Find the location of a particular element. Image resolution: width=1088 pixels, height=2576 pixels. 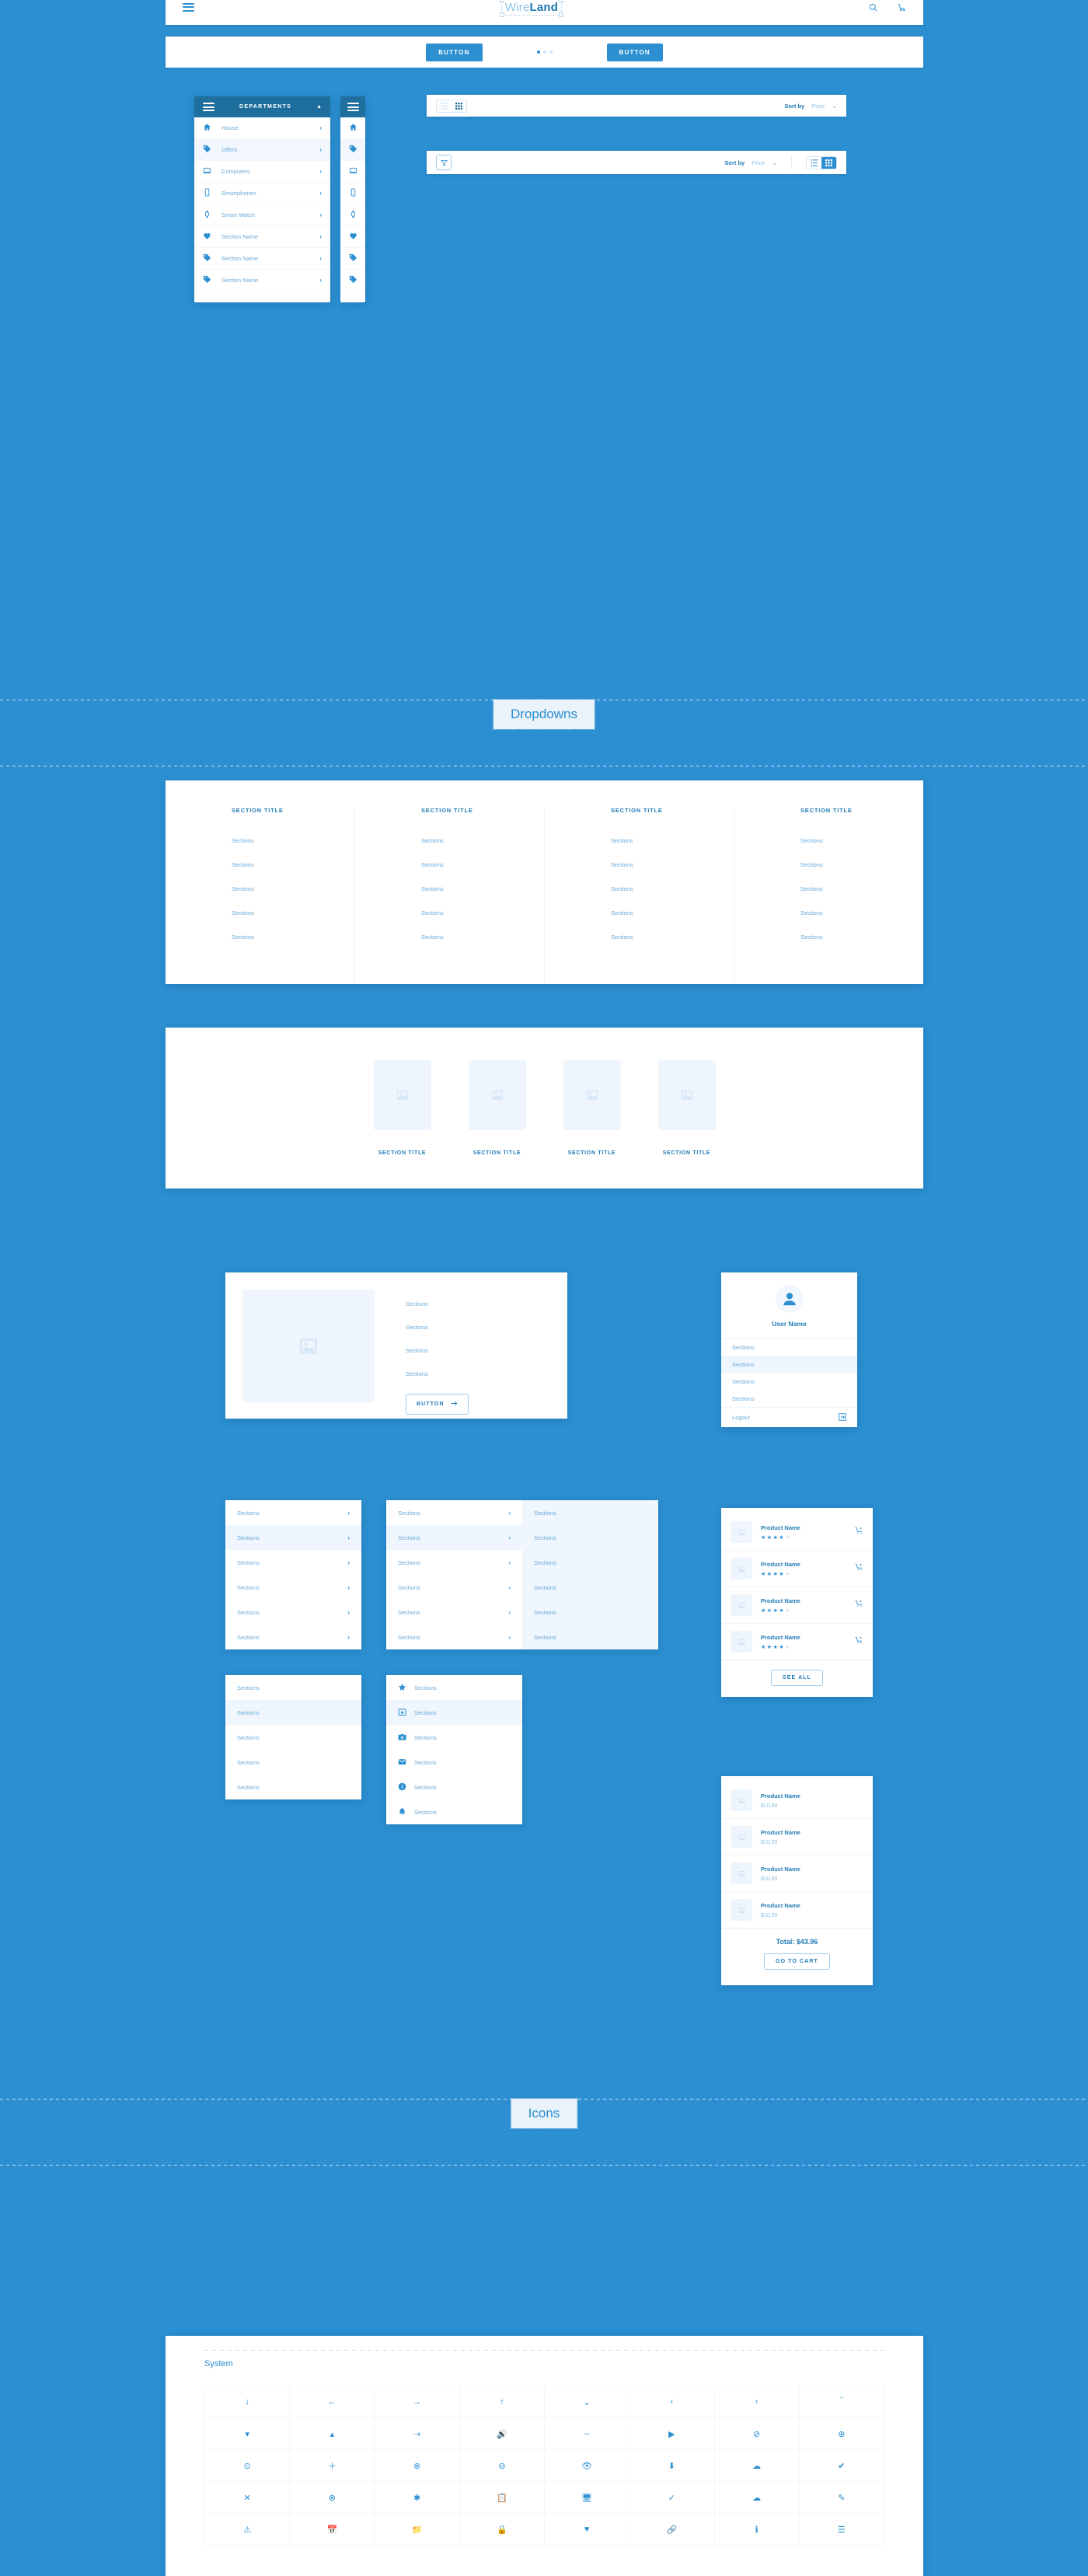

icon-cell: ⊗ is located at coordinates (332, 2498).